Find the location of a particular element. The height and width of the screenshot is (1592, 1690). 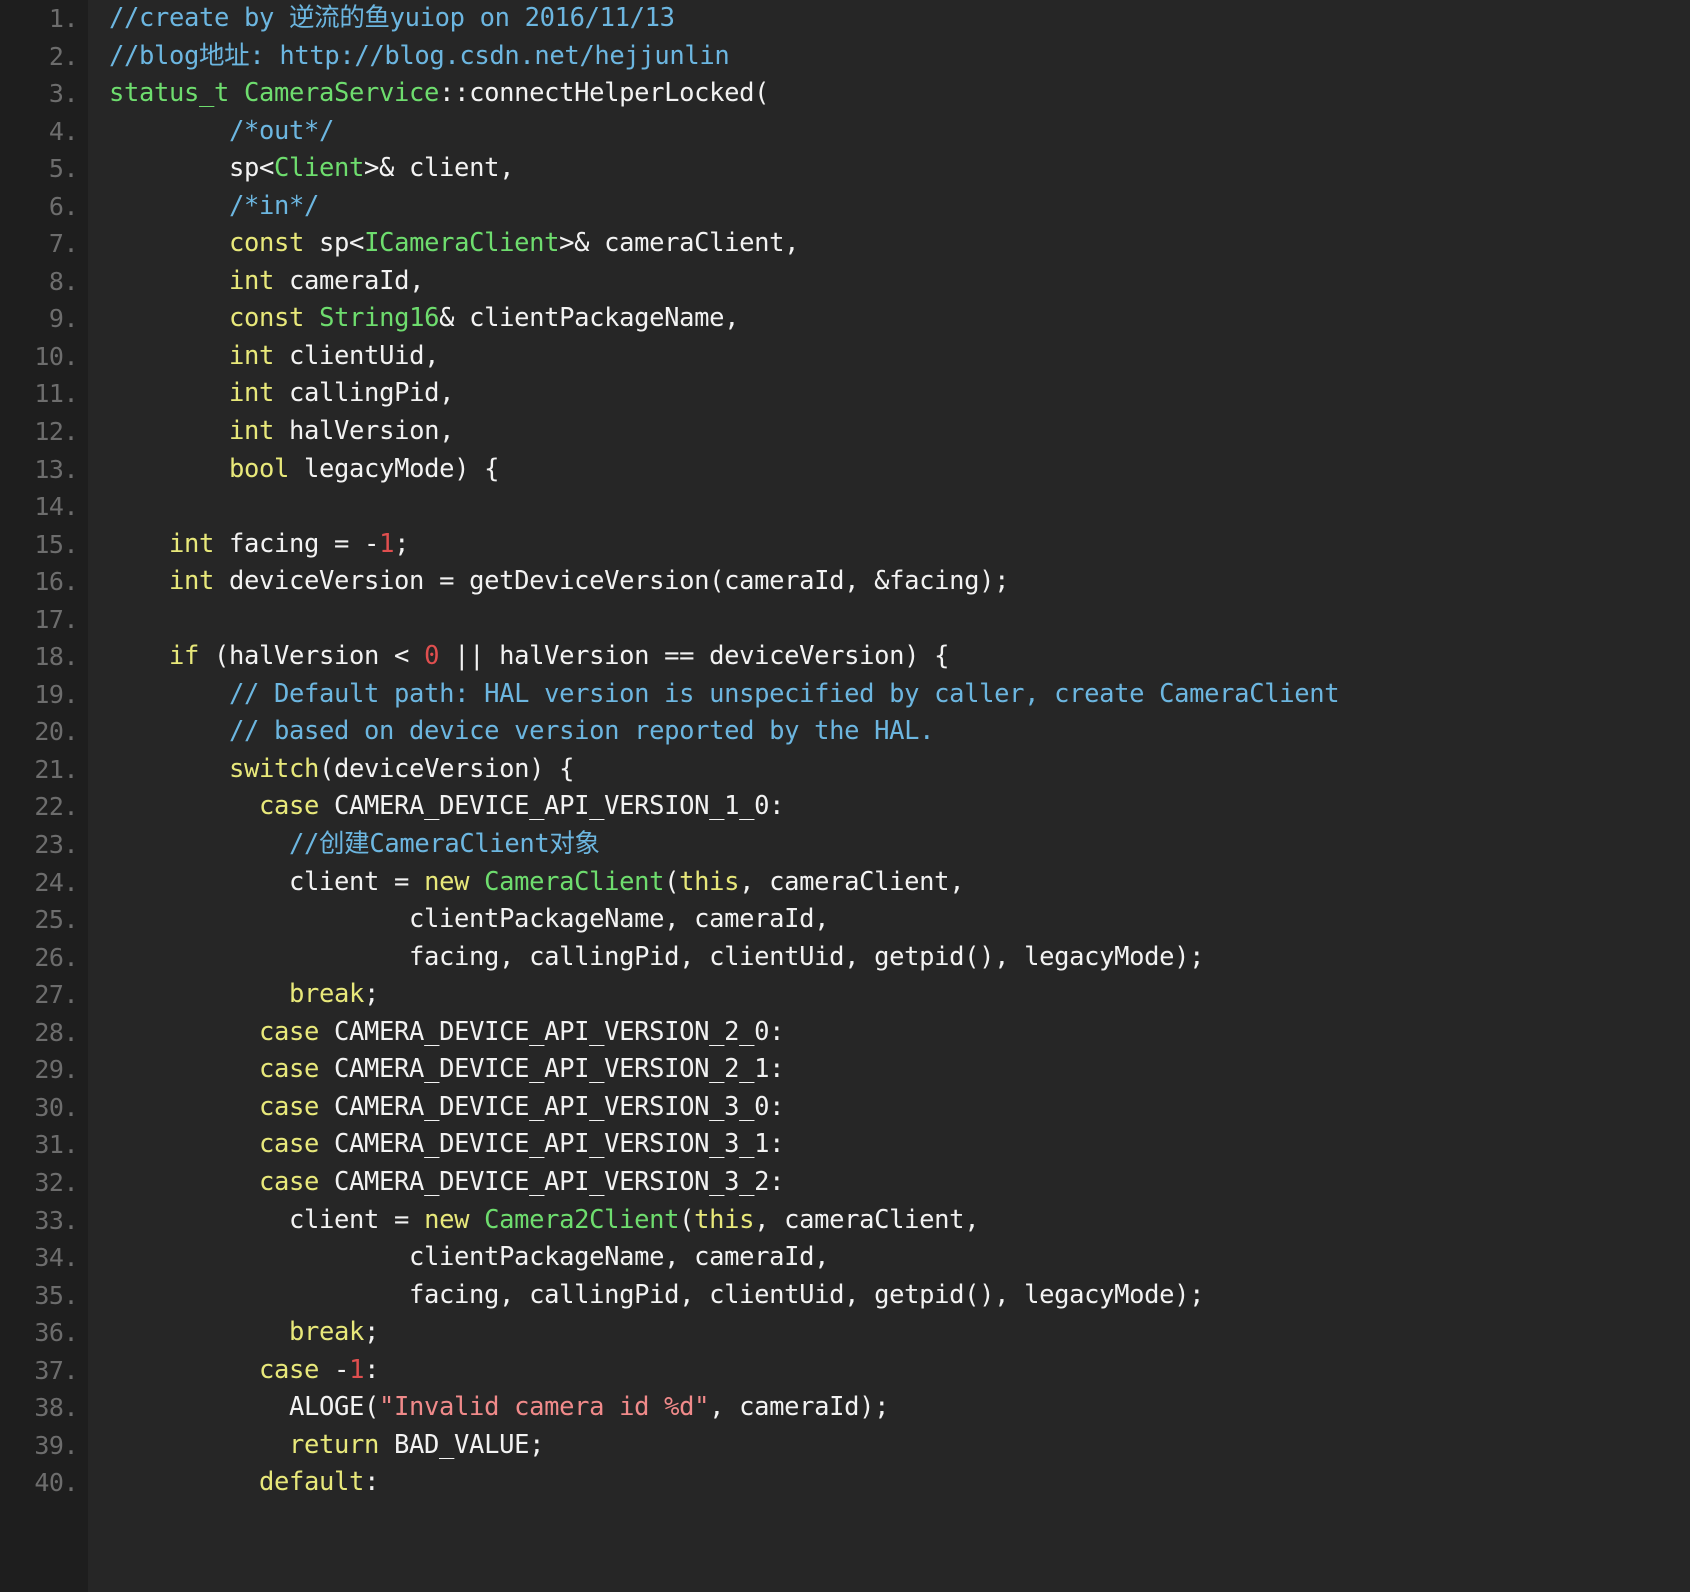

code-token-id: || halVersion == deviceVersion) { is located at coordinates (694, 656).